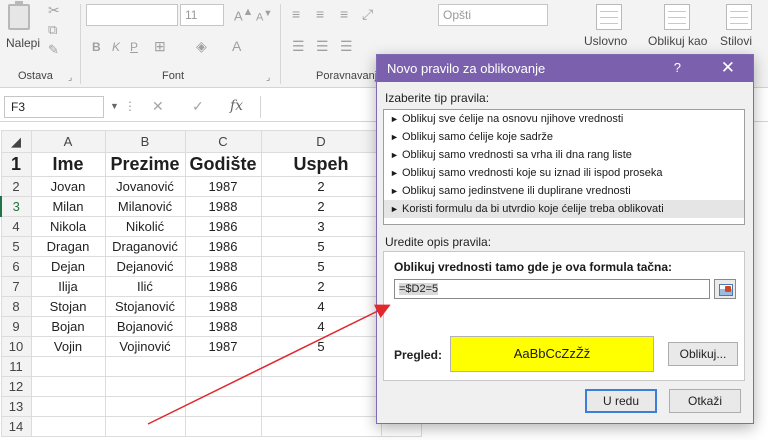 This screenshot has height=440, width=768. What do you see at coordinates (16, 266) in the screenshot?
I see `row-header: 6` at bounding box center [16, 266].